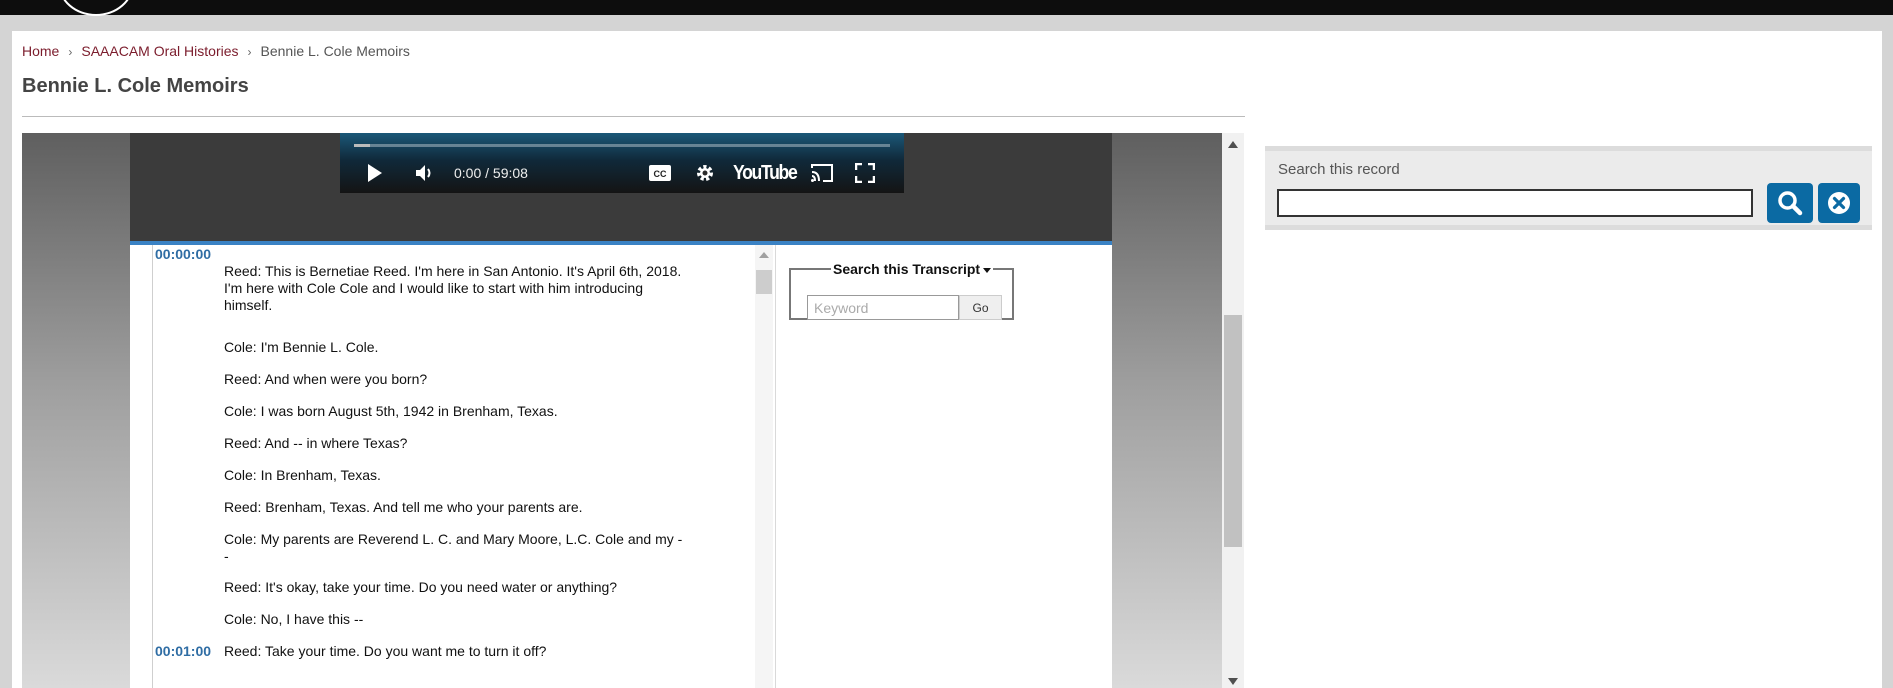  I want to click on transcript-search-divider, so click(775, 466).